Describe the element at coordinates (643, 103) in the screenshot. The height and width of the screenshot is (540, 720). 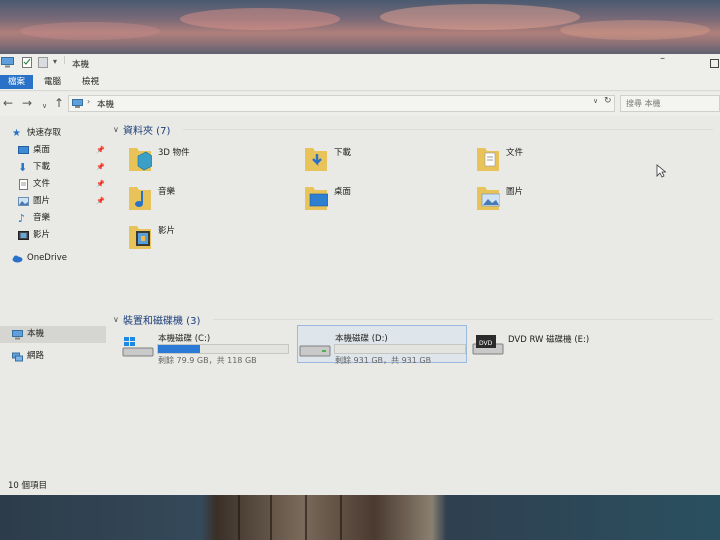
I see `search-placeholder: 搜尋 本機` at that location.